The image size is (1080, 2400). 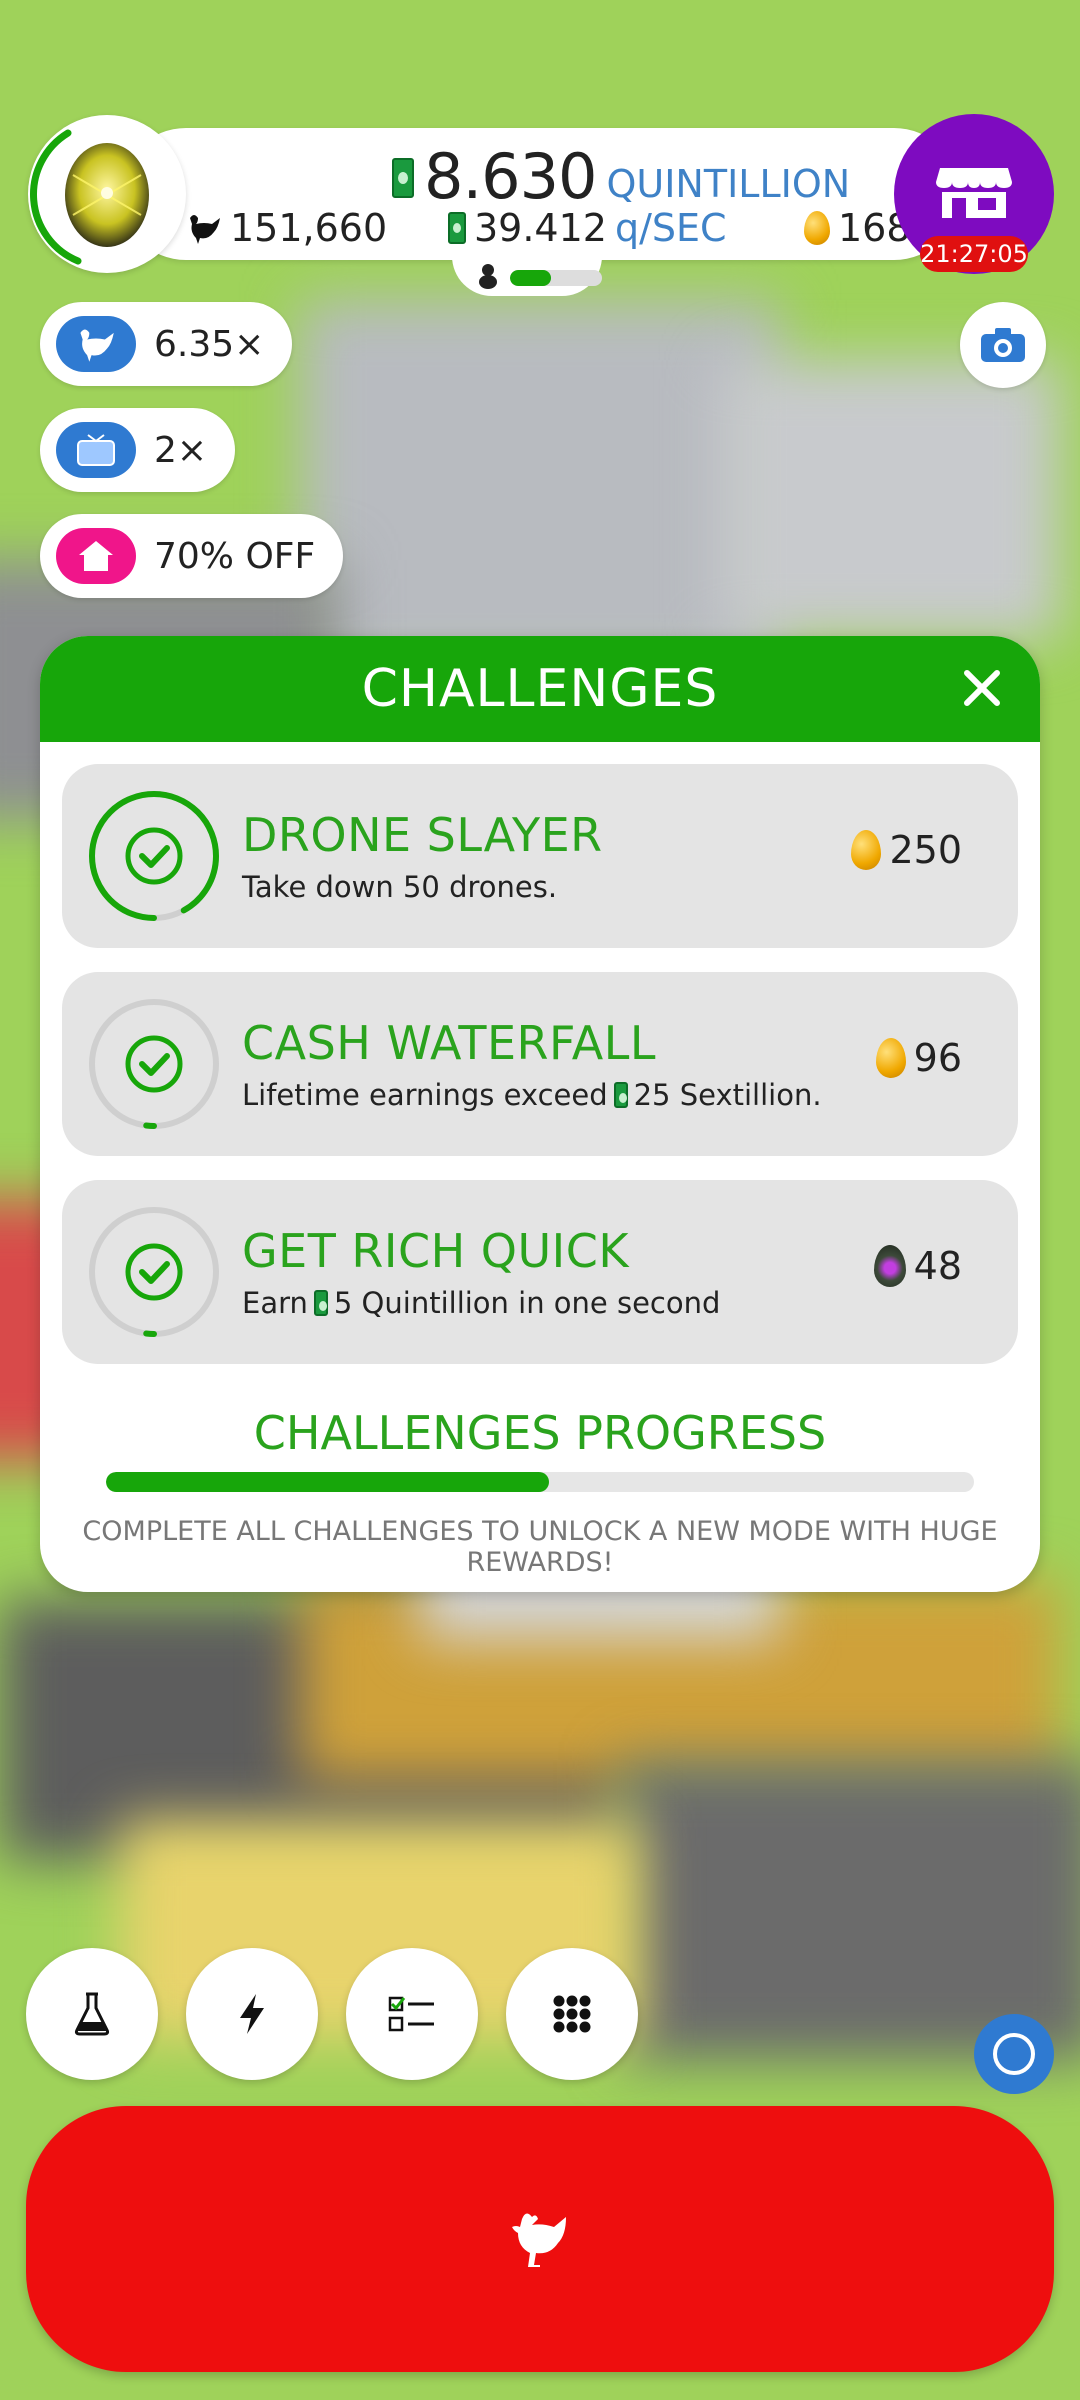 I want to click on challenge-desc-text: 25 Sextillion., so click(x=727, y=1095).